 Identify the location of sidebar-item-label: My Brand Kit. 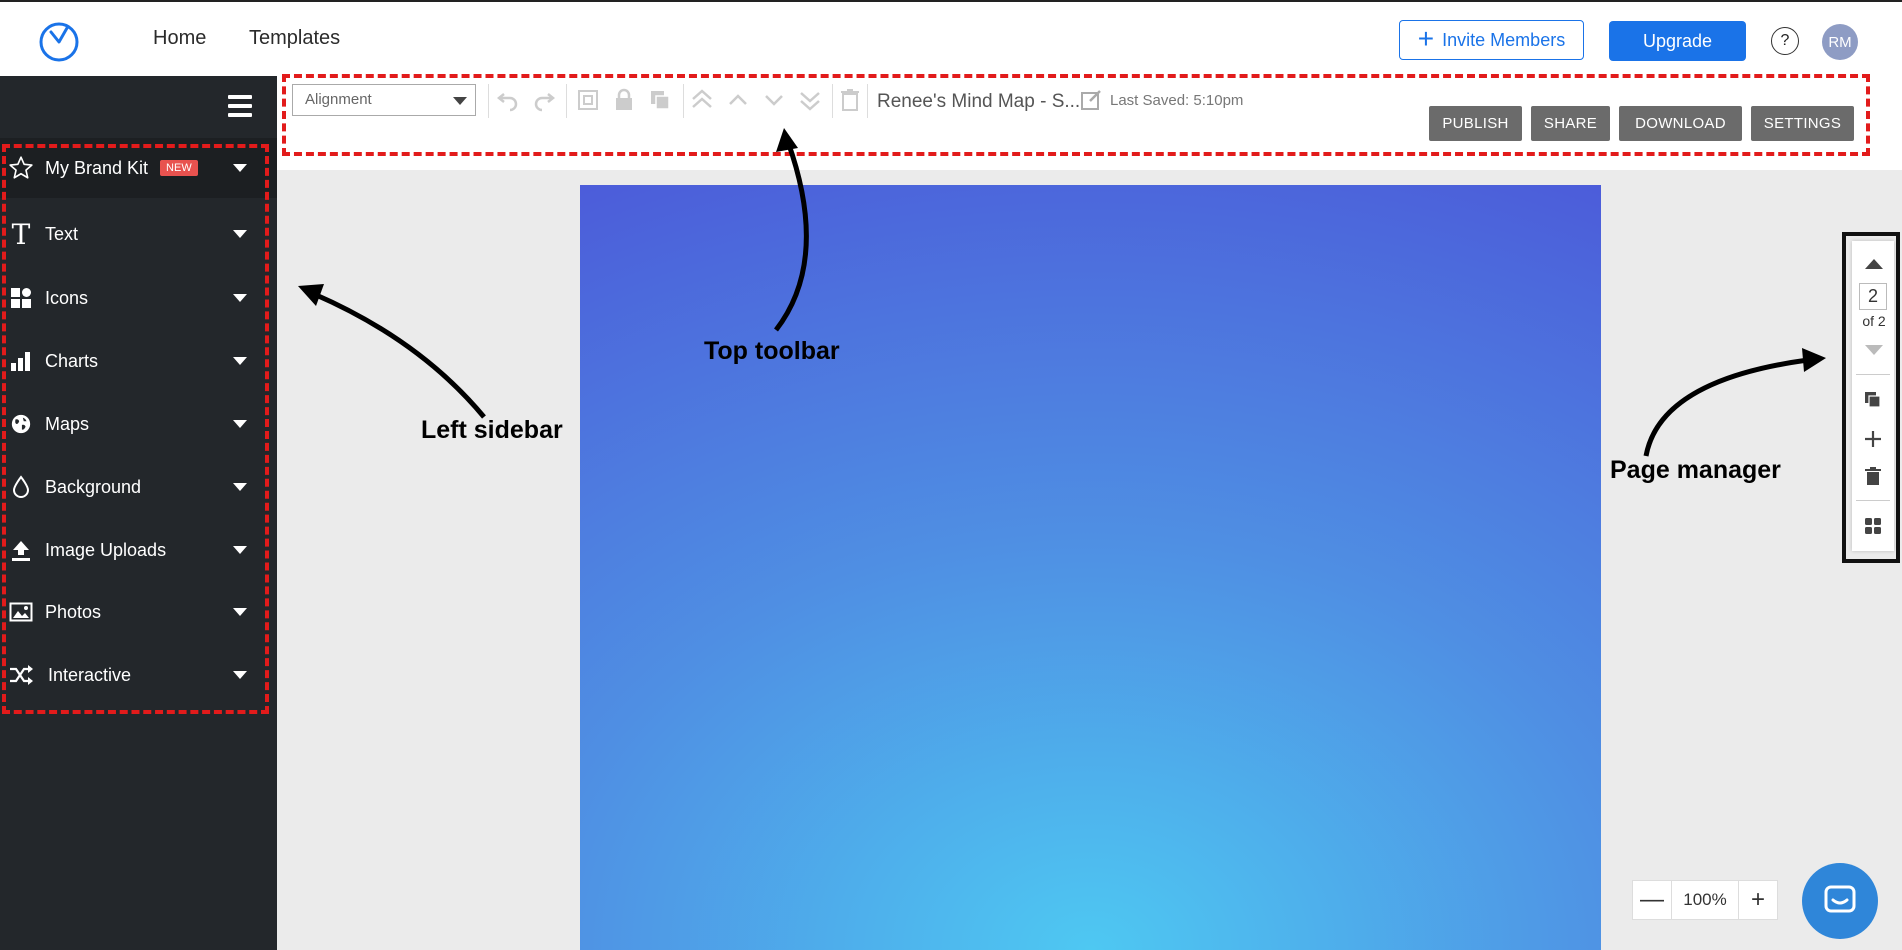
(97, 167).